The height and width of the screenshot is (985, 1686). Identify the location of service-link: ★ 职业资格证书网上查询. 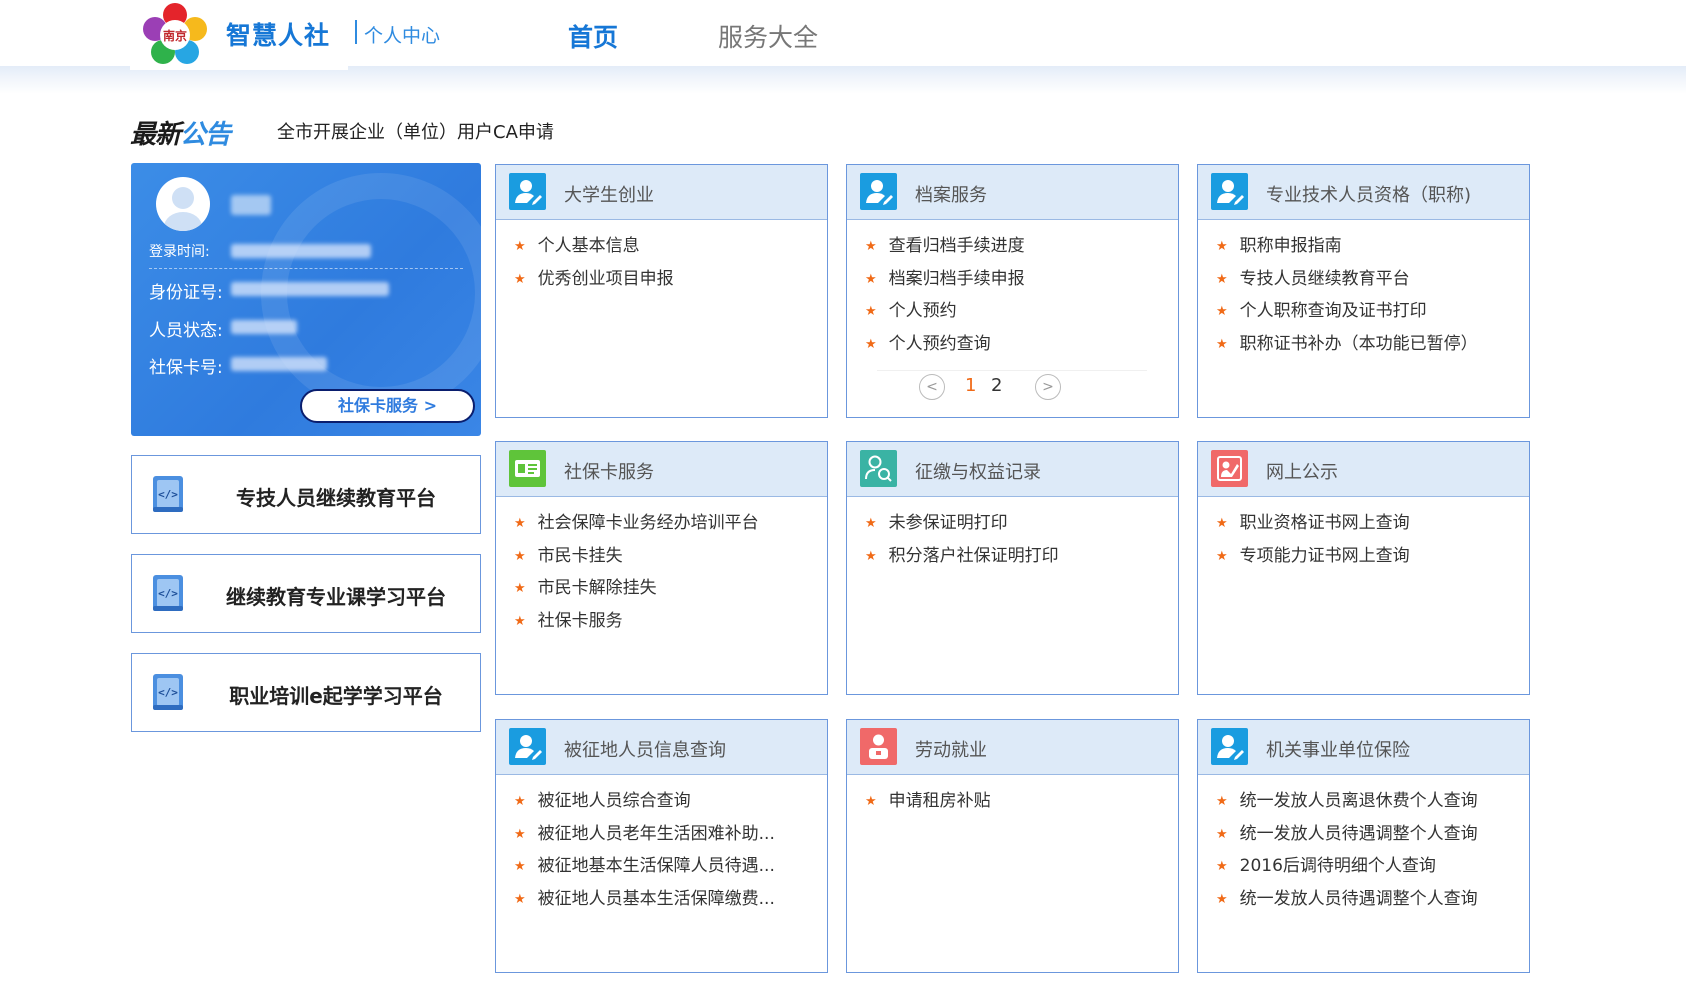
(1313, 524).